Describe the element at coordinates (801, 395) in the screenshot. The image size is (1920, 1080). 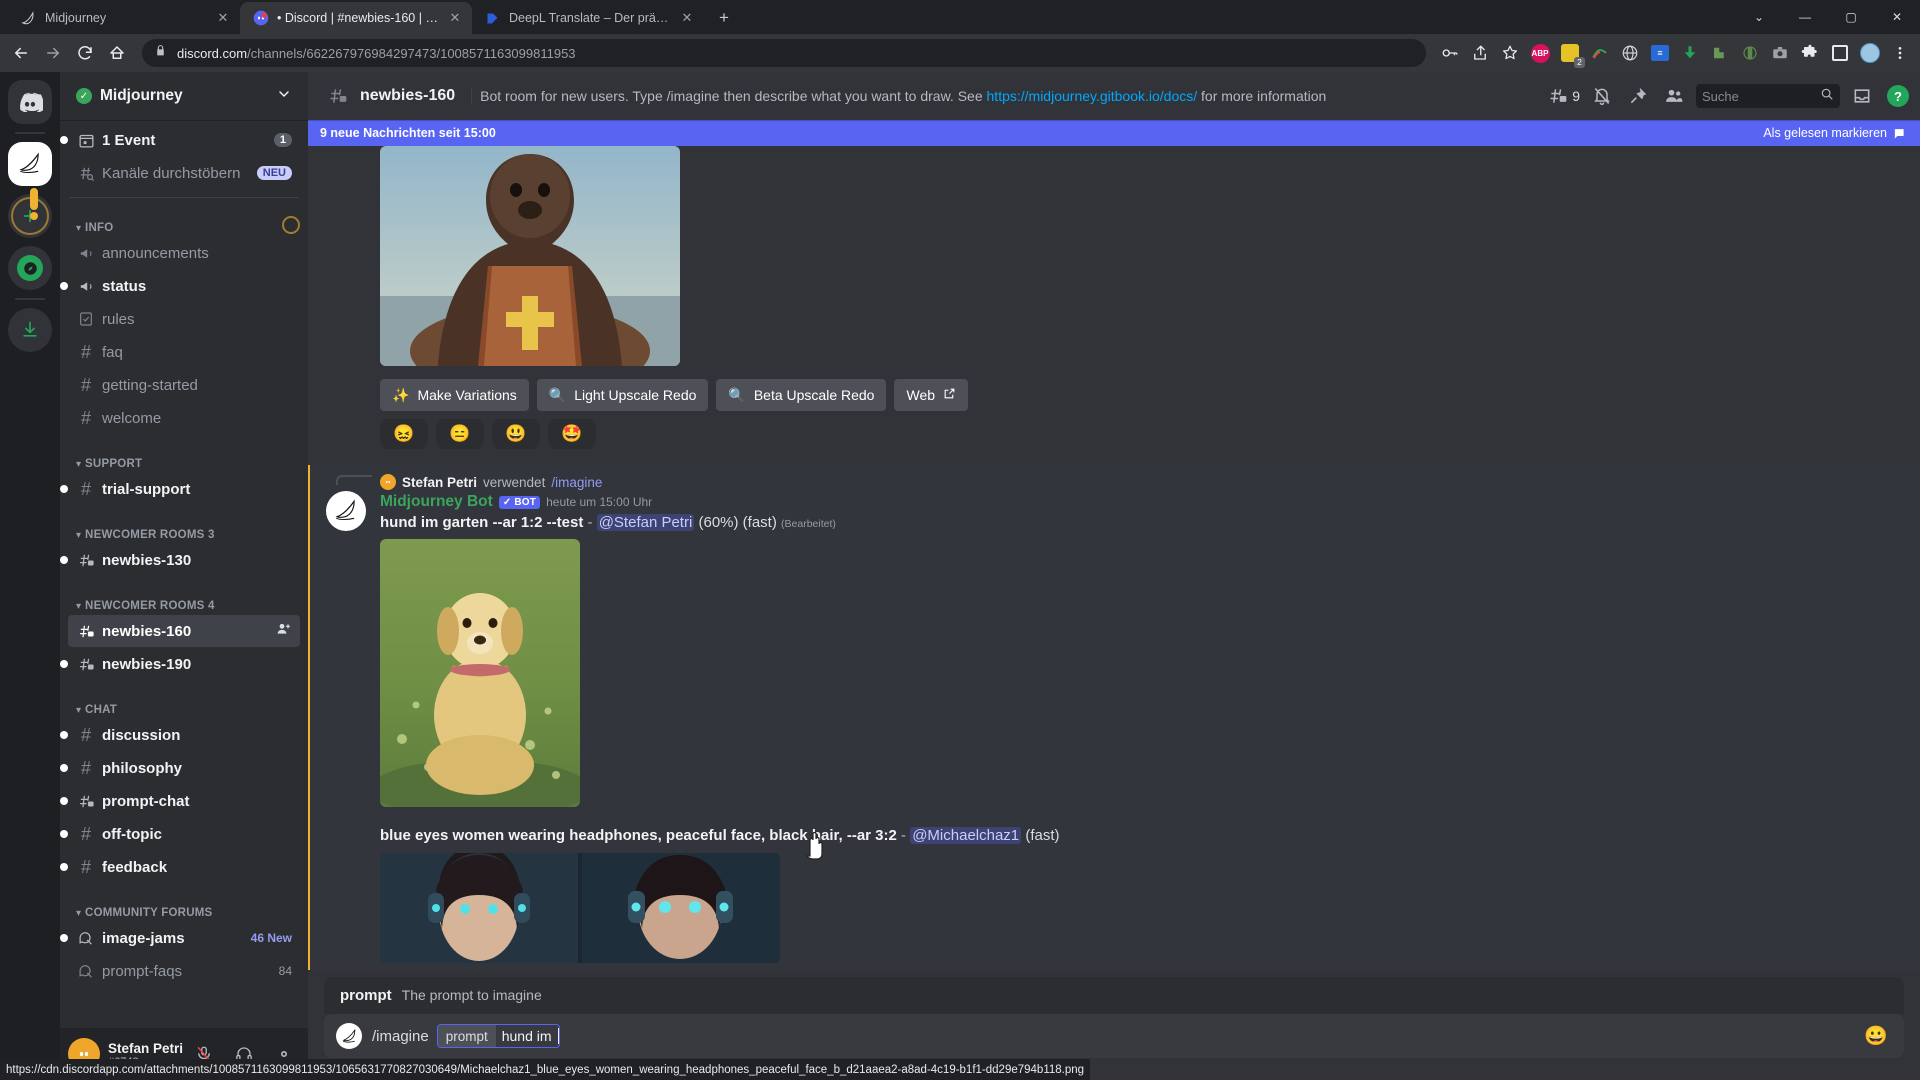
I see `beta-upscale-redo-button: 🔍 Beta Upscale Redo` at that location.